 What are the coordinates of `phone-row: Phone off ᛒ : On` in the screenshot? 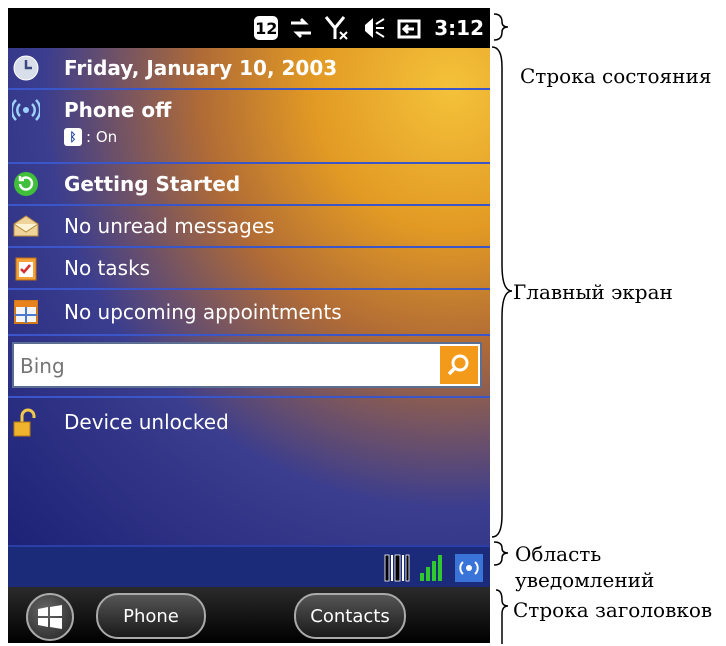 It's located at (249, 127).